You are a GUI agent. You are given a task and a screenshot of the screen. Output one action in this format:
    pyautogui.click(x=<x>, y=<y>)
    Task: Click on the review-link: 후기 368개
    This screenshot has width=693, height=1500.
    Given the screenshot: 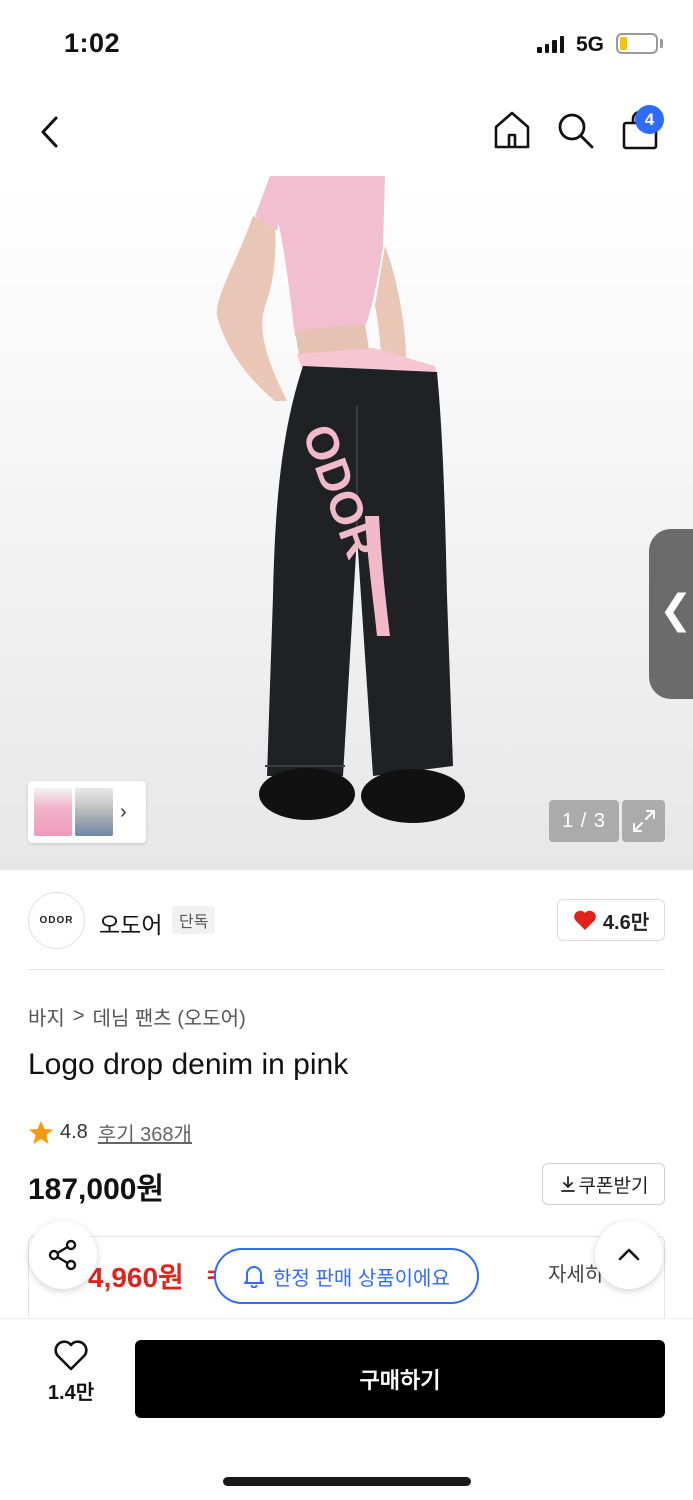 What is the action you would take?
    pyautogui.click(x=145, y=1132)
    